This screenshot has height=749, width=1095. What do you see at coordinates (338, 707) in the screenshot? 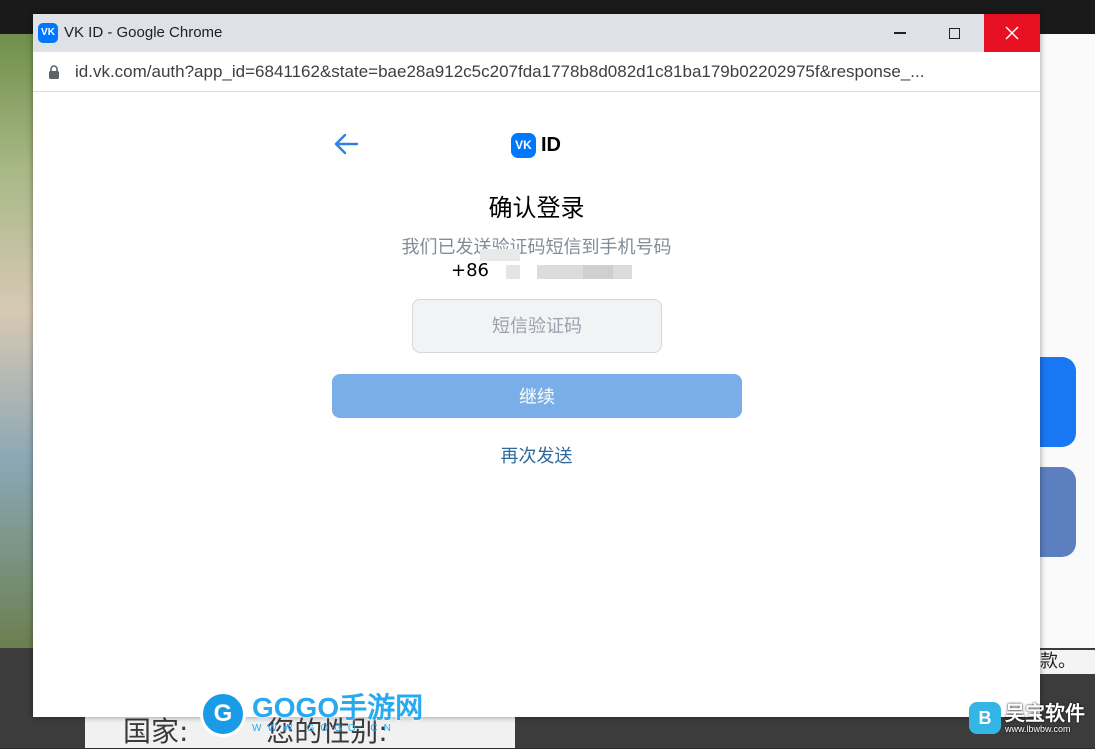
I see `gogo-watermark-title: GOGO手游网` at bounding box center [338, 707].